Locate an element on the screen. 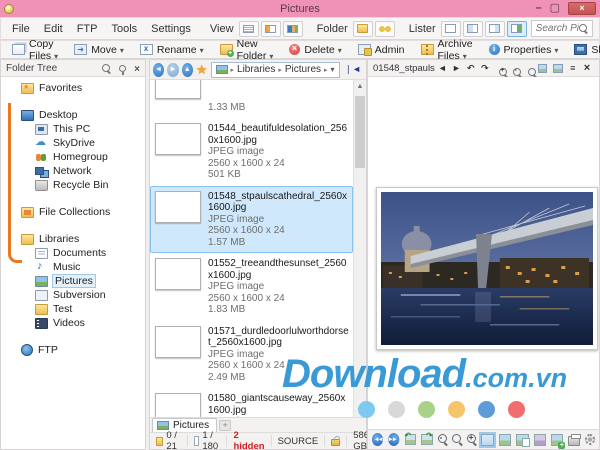  delete-button: Delete is located at coordinates (315, 49).